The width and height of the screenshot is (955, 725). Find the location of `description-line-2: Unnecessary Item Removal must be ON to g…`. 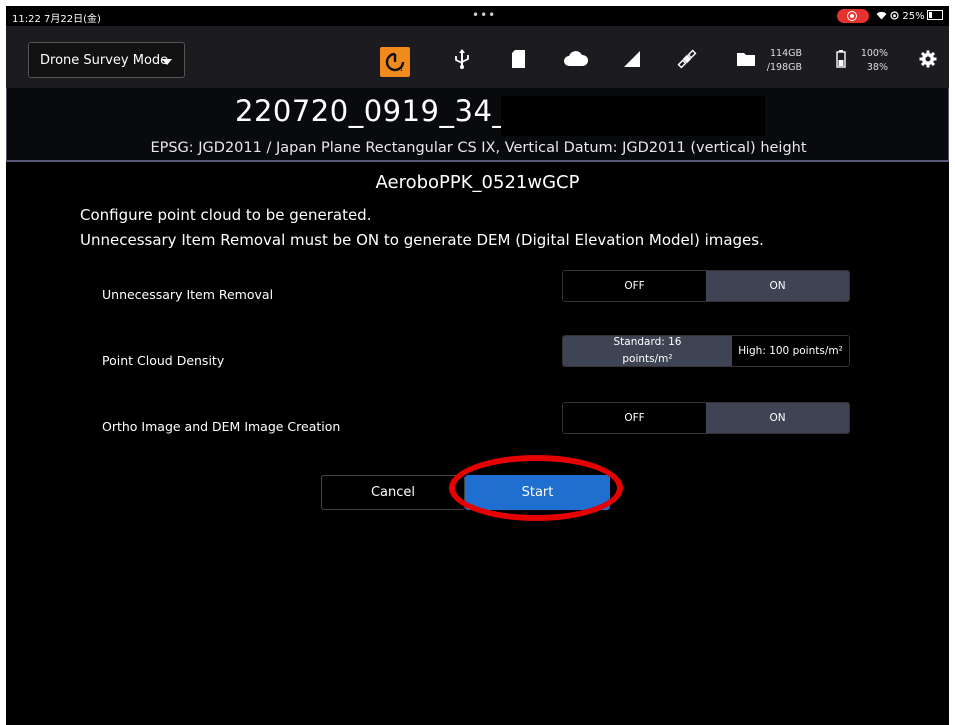

description-line-2: Unnecessary Item Removal must be ON to g… is located at coordinates (422, 240).